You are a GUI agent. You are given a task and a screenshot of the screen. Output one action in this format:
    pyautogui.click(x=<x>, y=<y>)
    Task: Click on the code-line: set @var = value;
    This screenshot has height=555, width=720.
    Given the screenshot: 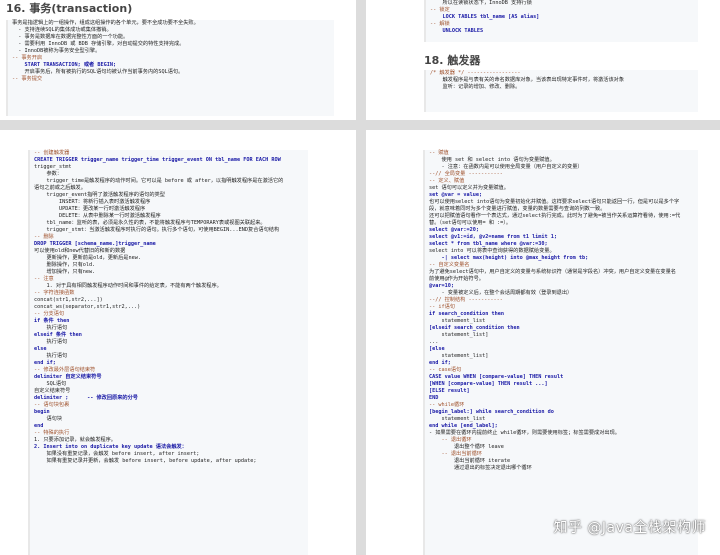 What is the action you would take?
    pyautogui.click(x=456, y=195)
    